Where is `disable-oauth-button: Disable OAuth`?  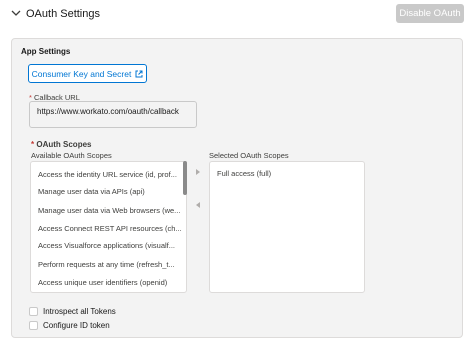 disable-oauth-button: Disable OAuth is located at coordinates (430, 13).